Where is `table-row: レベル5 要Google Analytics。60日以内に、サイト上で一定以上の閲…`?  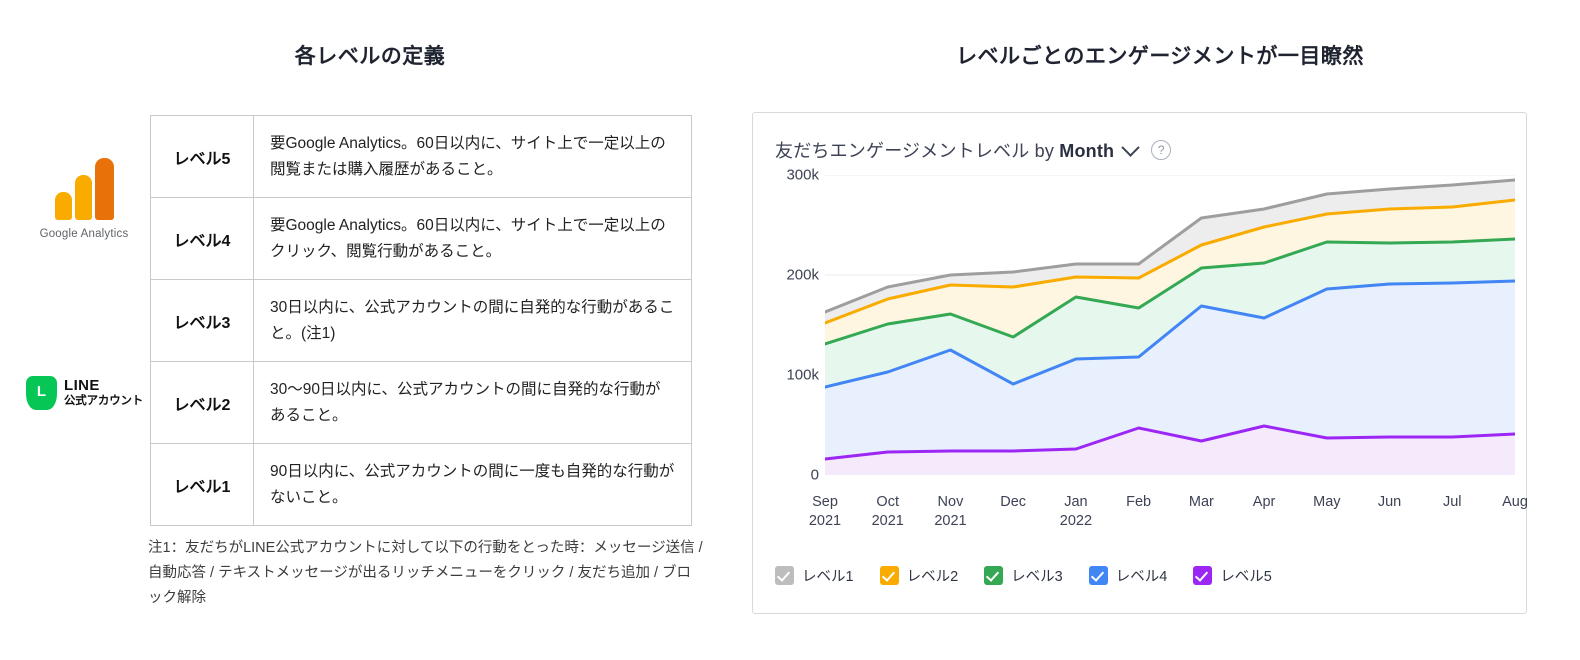
table-row: レベル5 要Google Analytics。60日以内に、サイト上で一定以上の閲… is located at coordinates (421, 156).